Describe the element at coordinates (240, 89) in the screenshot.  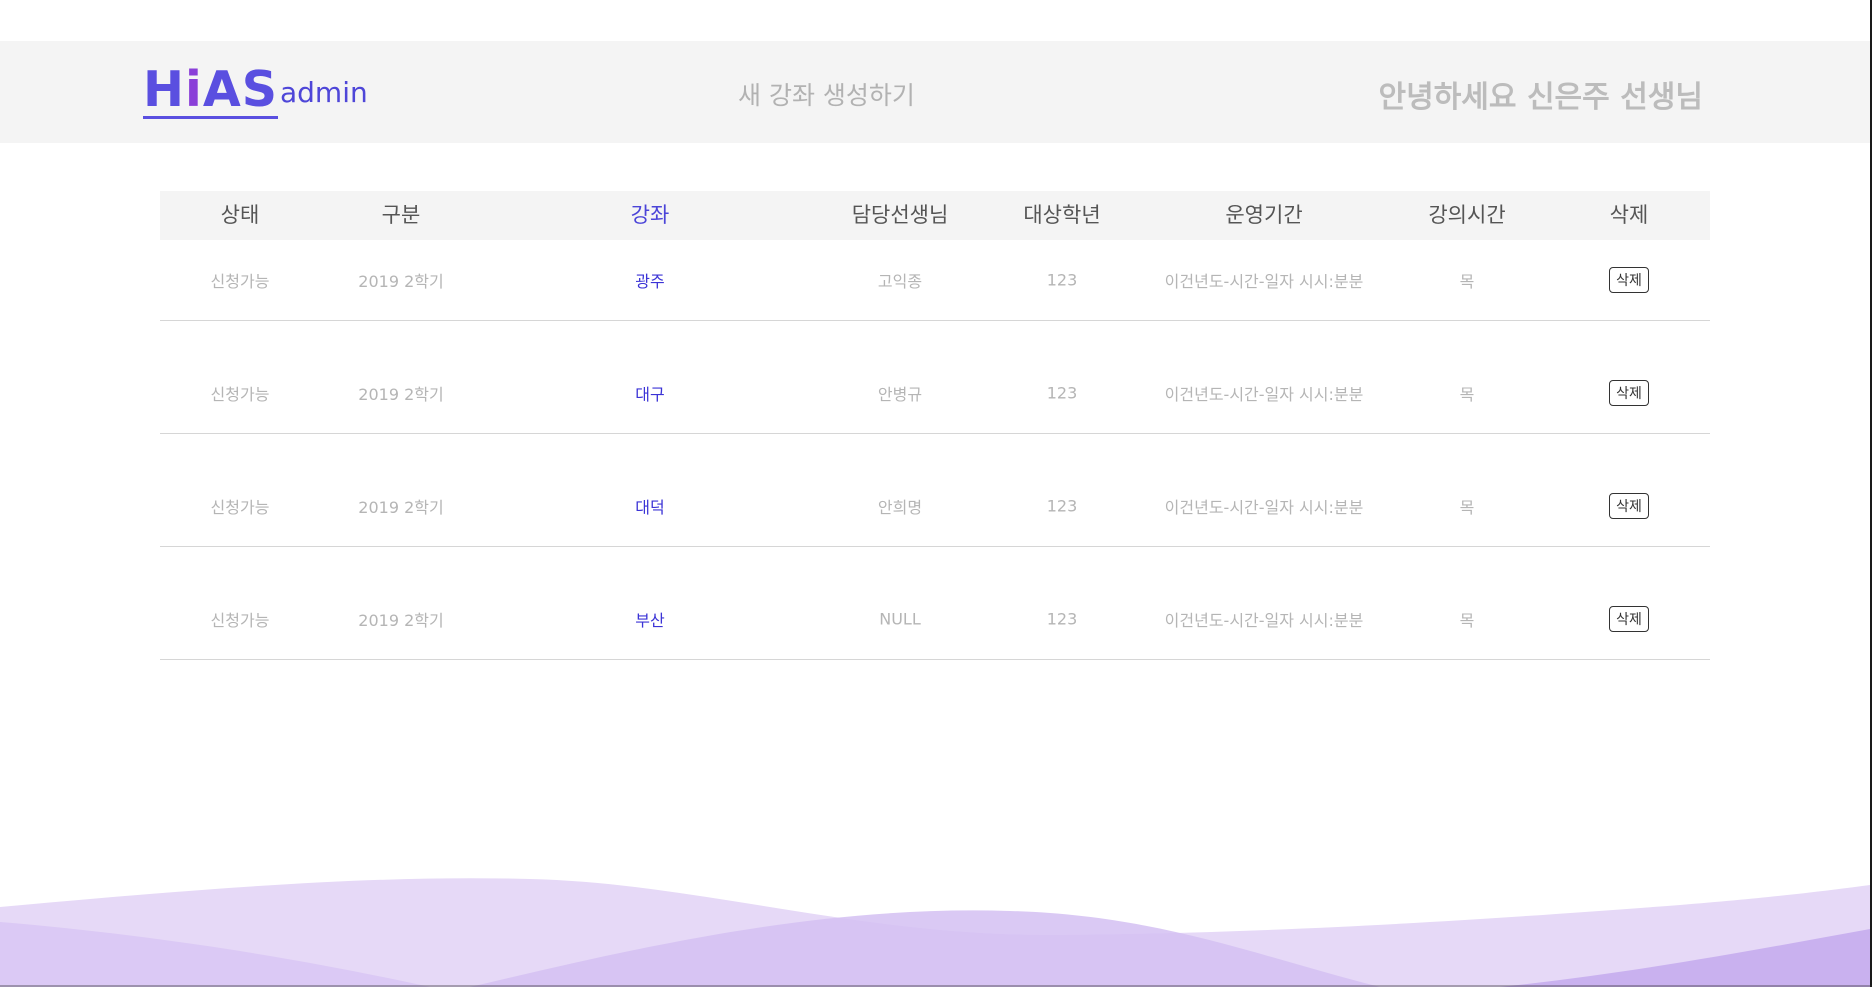
I see `logo-as: AS` at that location.